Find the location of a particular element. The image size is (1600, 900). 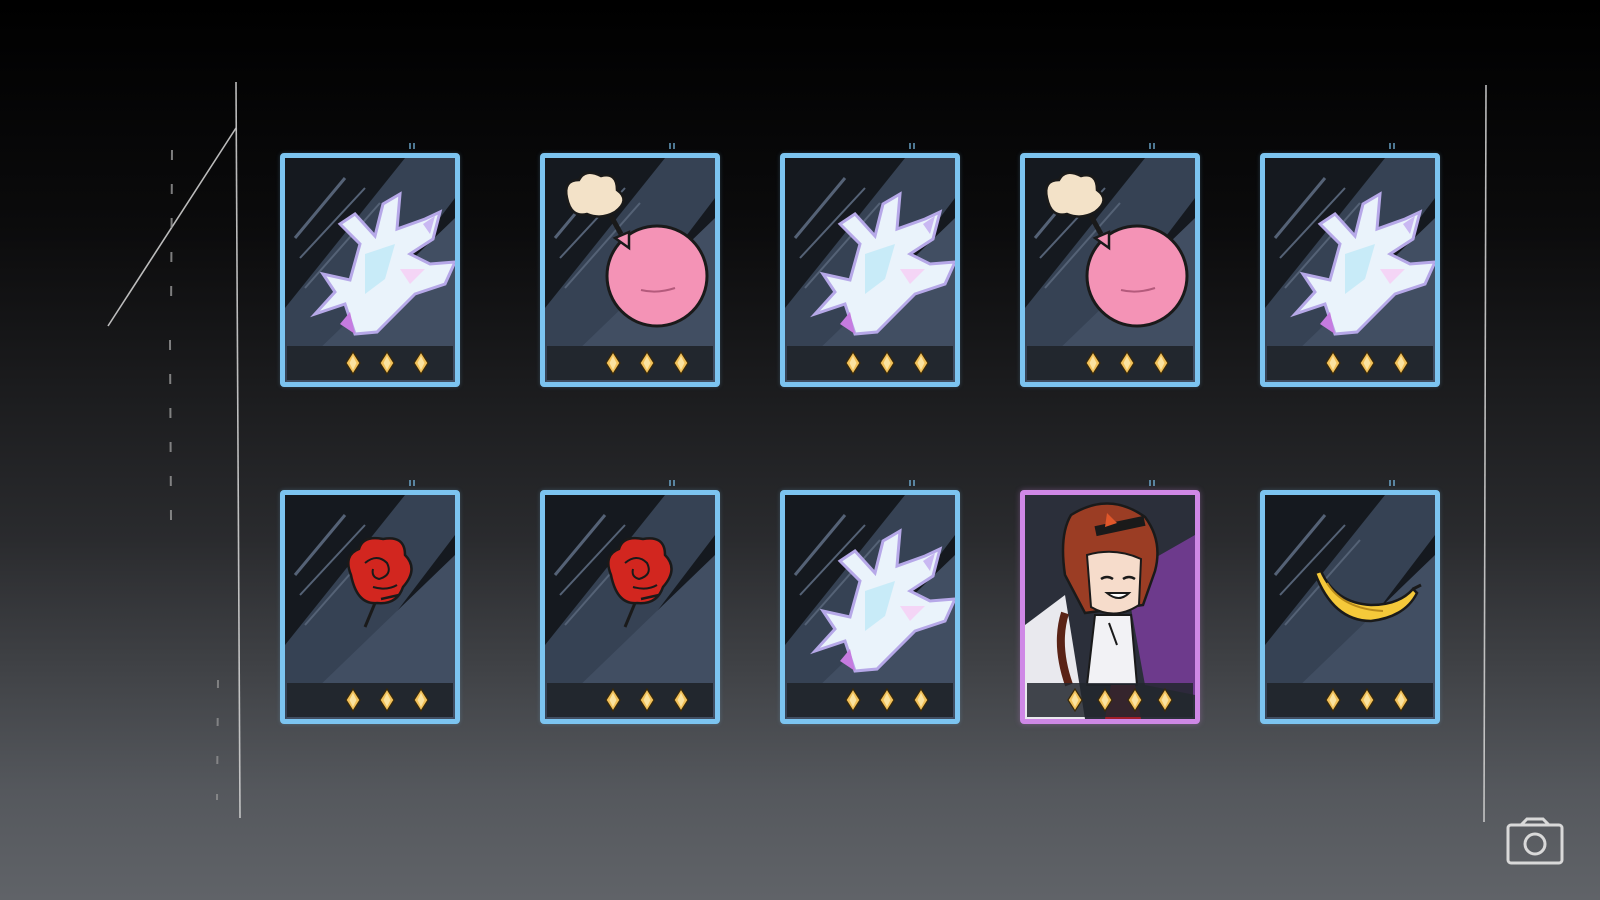

reward-card-banana is located at coordinates (1350, 607).